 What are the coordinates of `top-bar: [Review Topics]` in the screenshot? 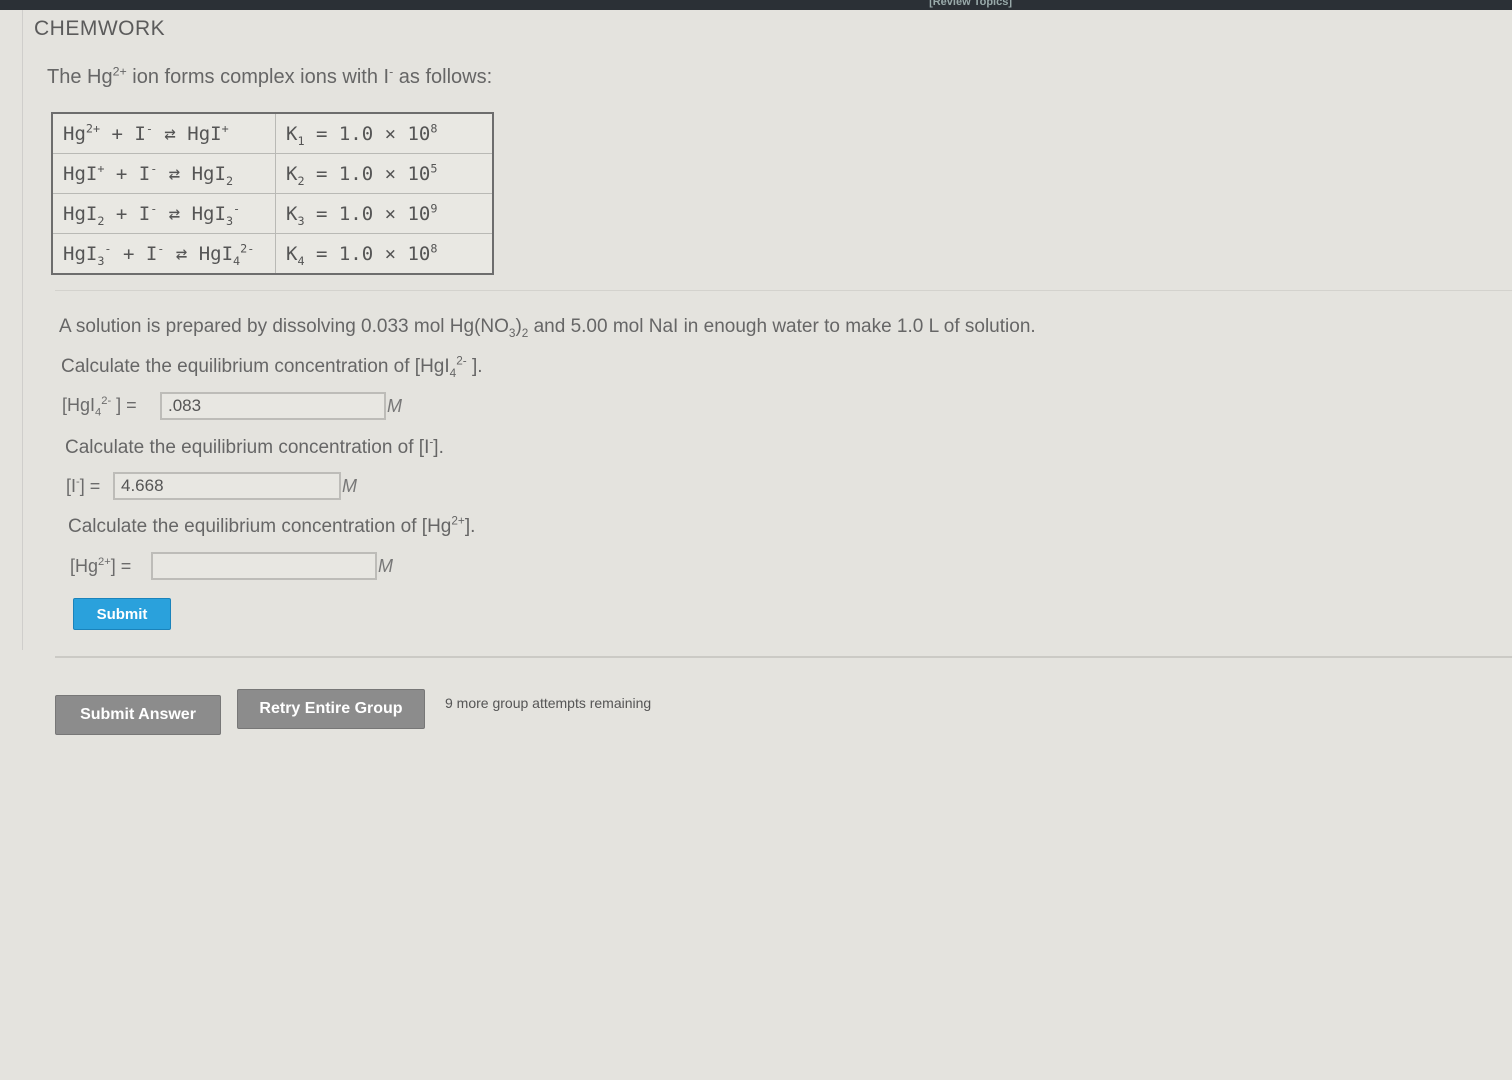 It's located at (756, 5).